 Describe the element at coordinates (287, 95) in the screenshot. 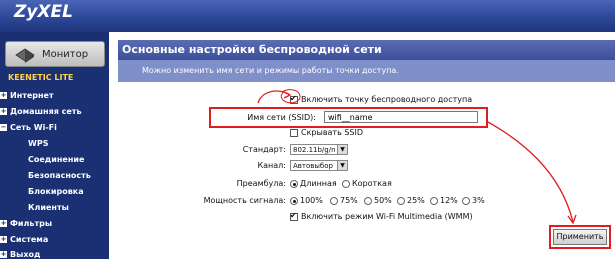

I see `annotation-arrow-head` at that location.